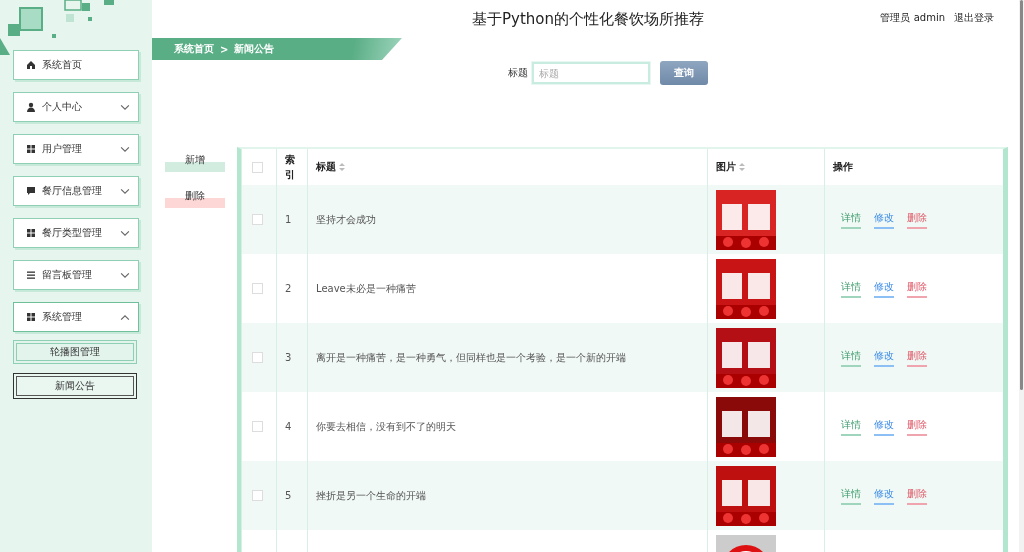 The image size is (1024, 552). Describe the element at coordinates (76, 275) in the screenshot. I see `menu-item: 留言板管理` at that location.